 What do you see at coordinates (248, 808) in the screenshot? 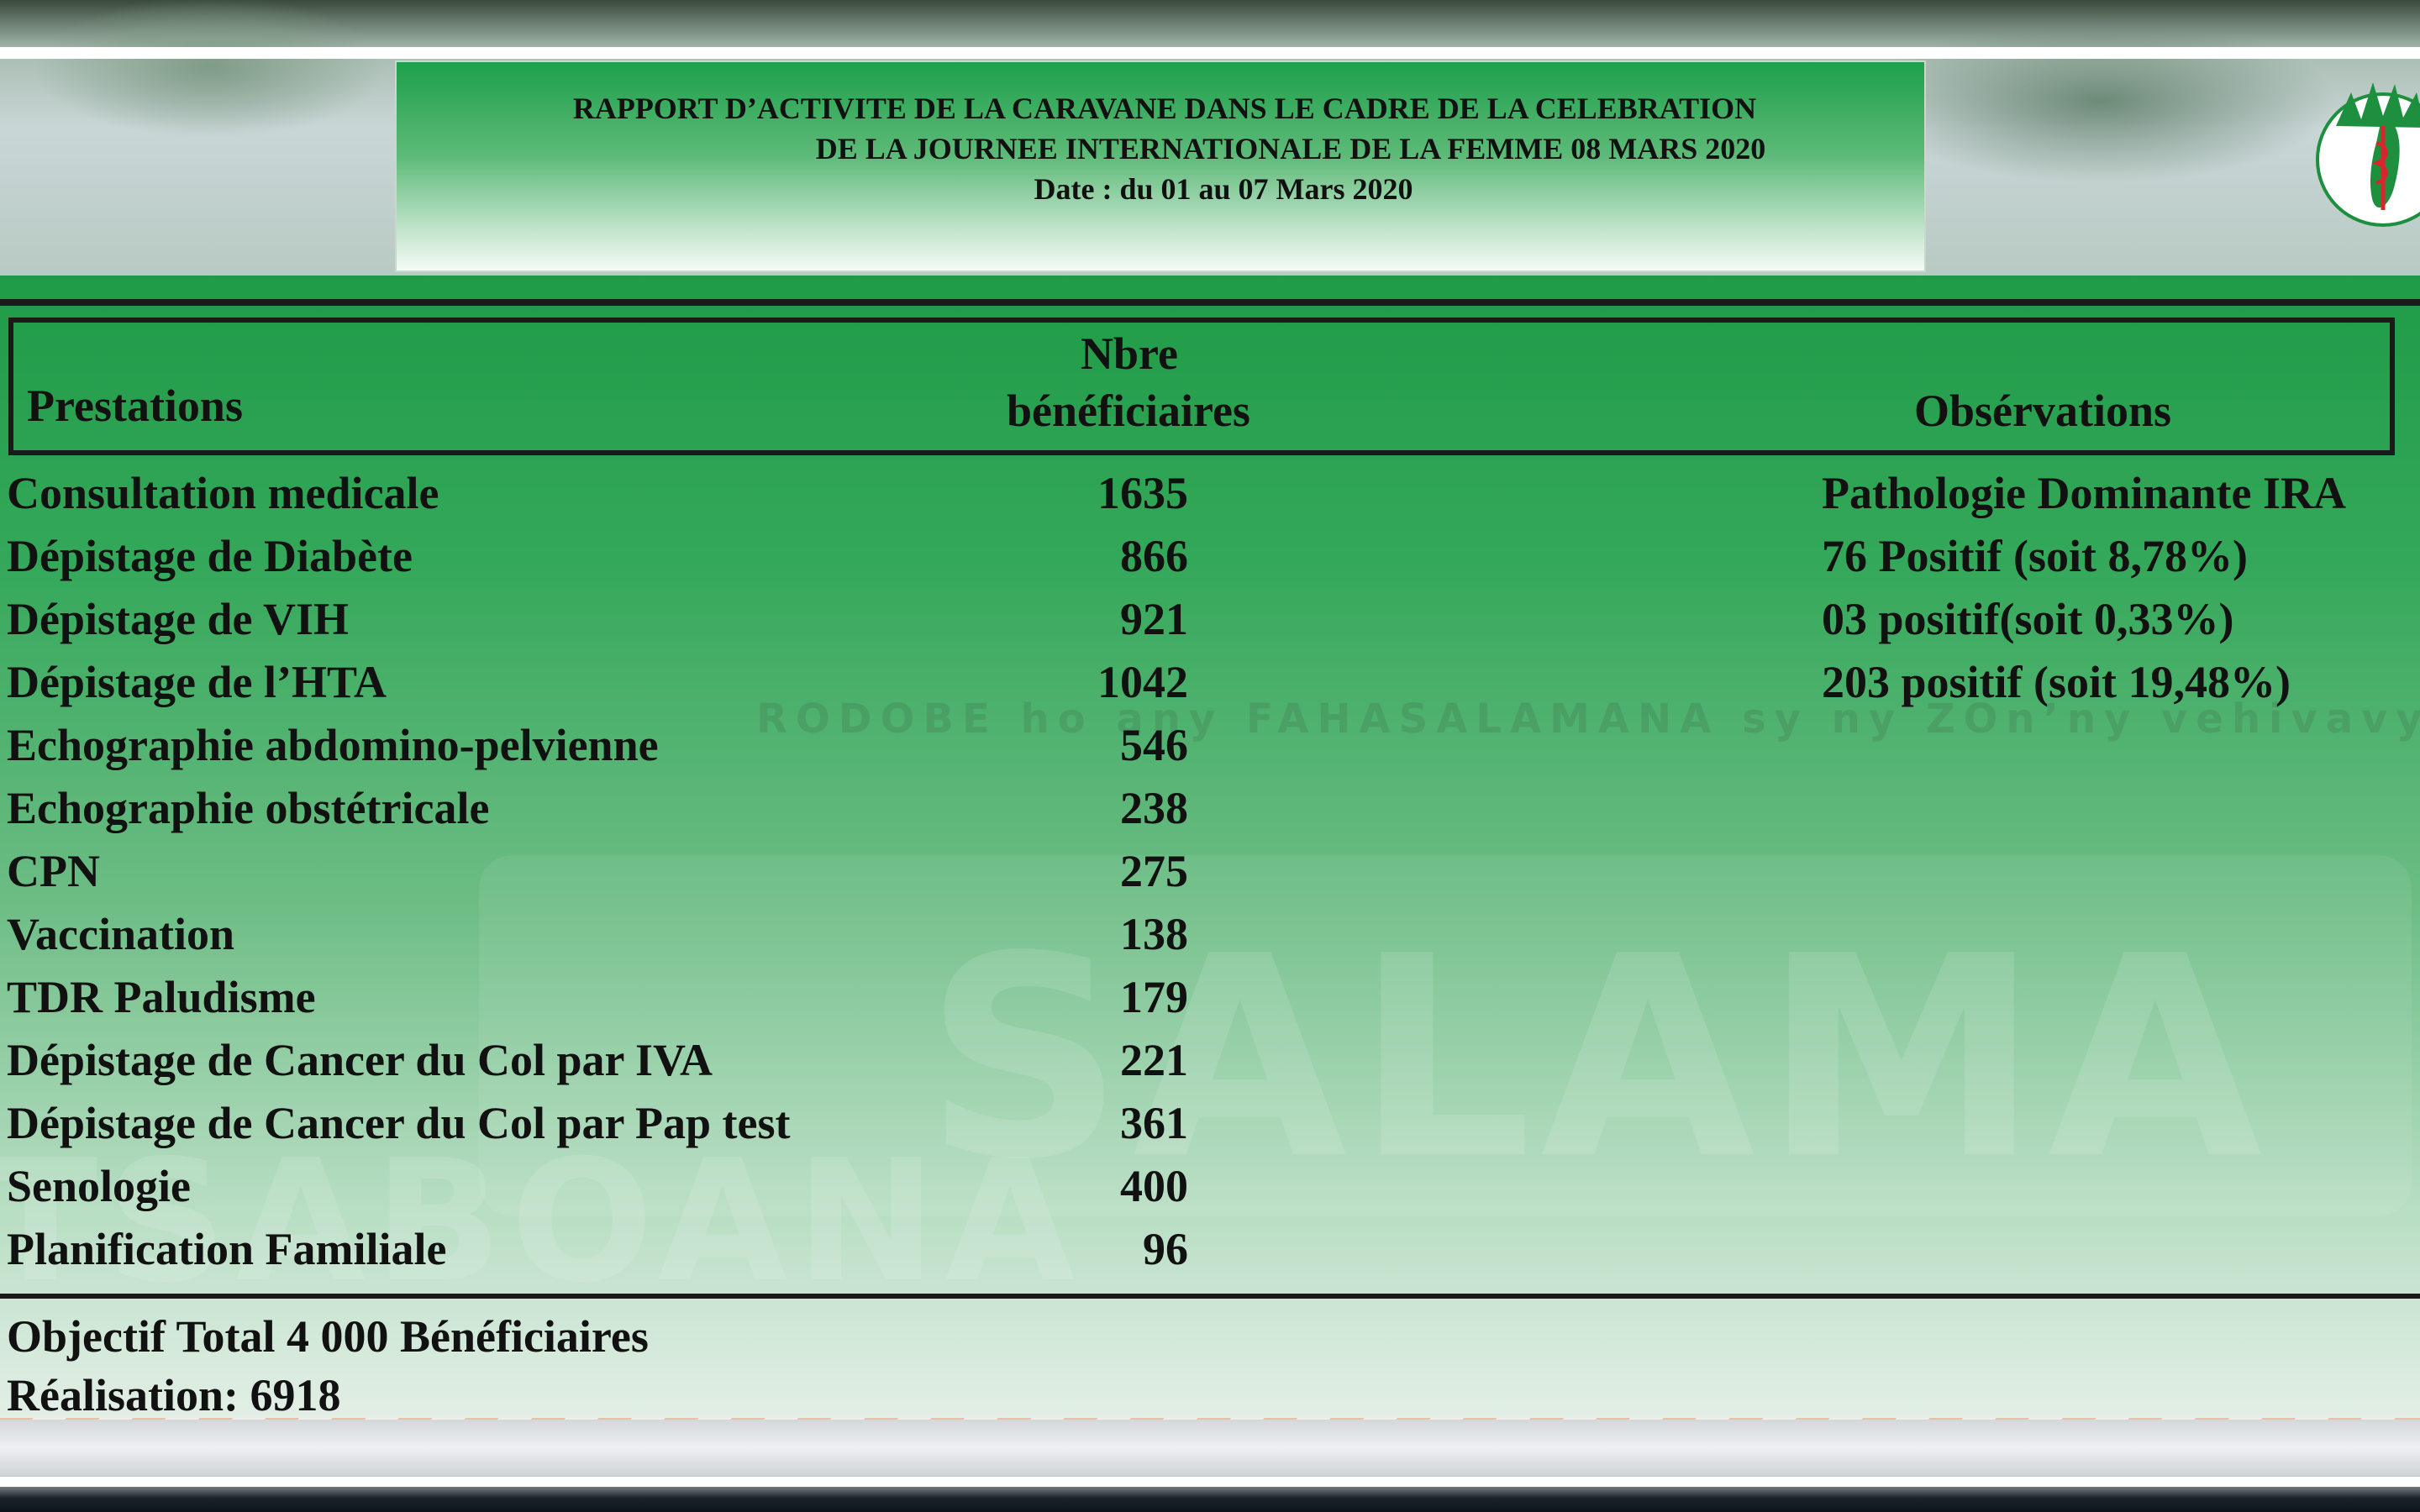
I see `row-prestation: Echographie obstétricale` at bounding box center [248, 808].